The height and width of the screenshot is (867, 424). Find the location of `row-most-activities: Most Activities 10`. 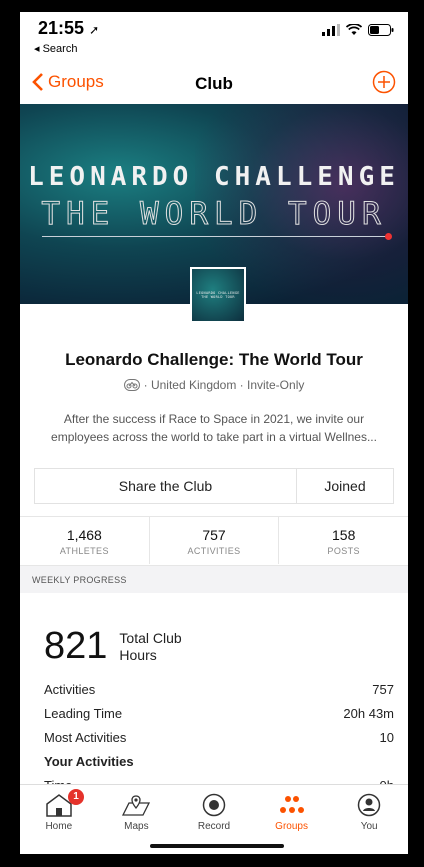

row-most-activities: Most Activities 10 is located at coordinates (219, 742).